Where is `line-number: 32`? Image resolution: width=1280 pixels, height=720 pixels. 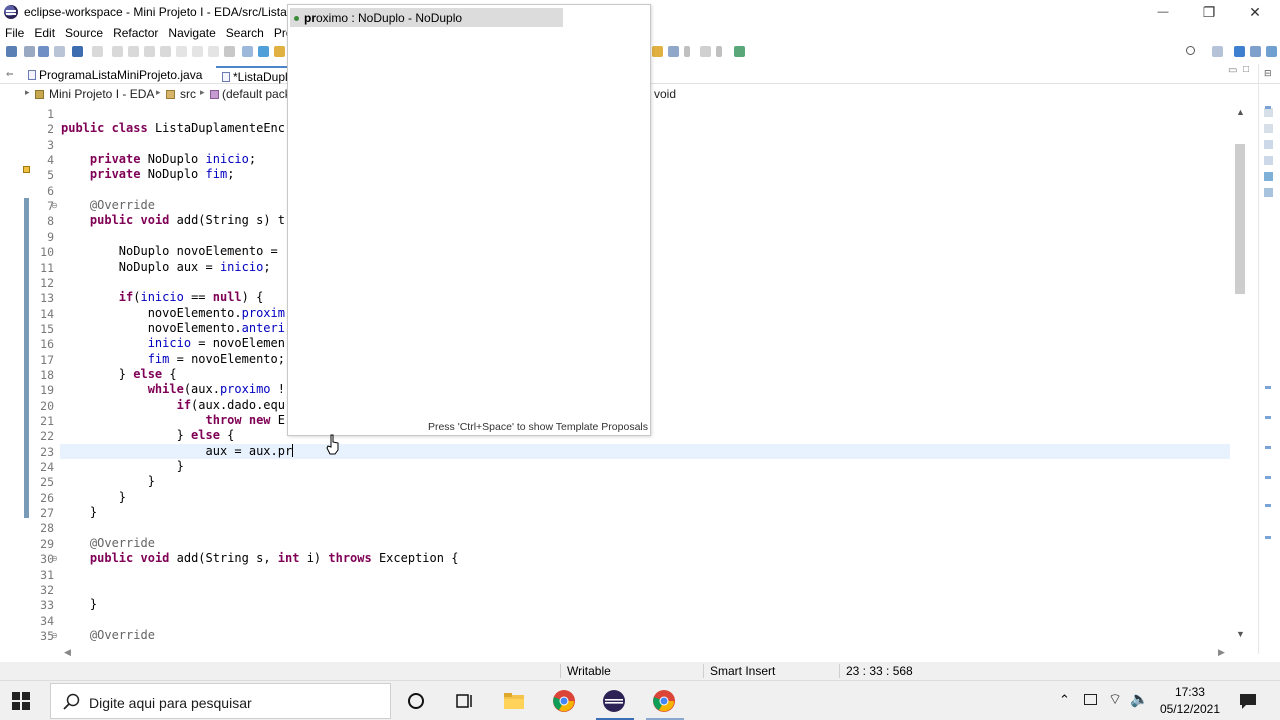
line-number: 32 is located at coordinates (47, 589).